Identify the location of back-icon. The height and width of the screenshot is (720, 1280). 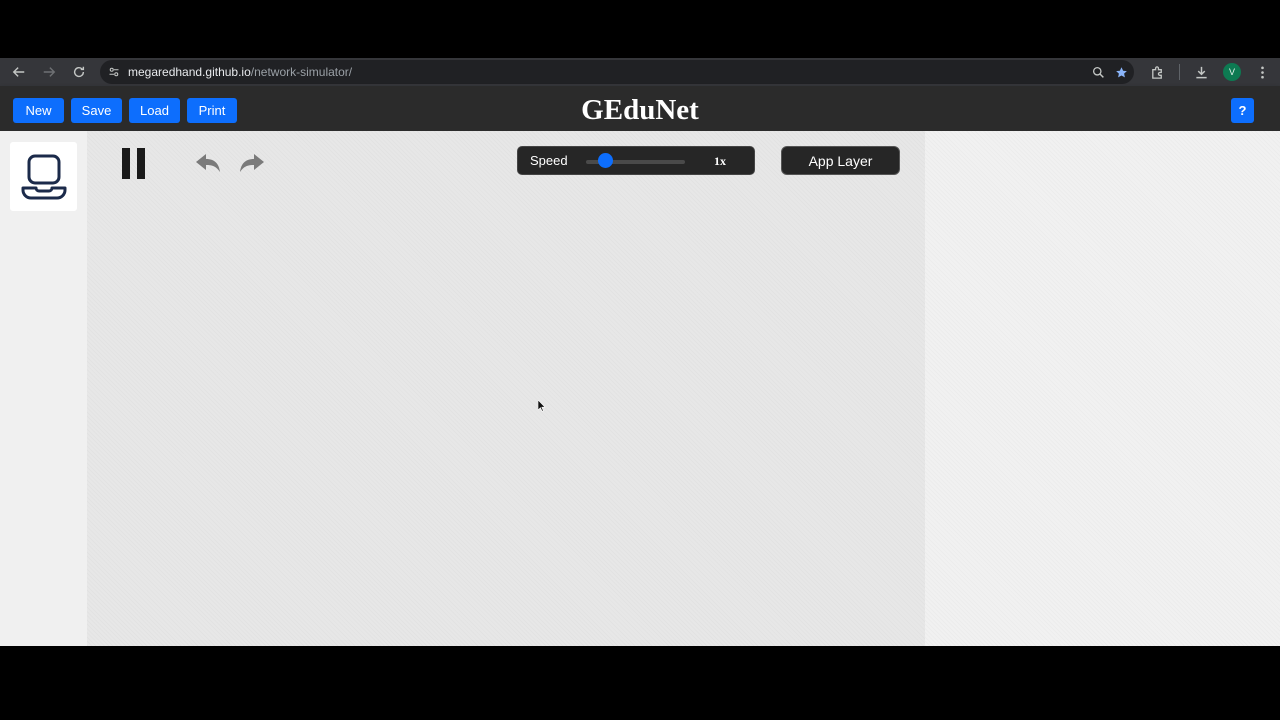
(19, 72).